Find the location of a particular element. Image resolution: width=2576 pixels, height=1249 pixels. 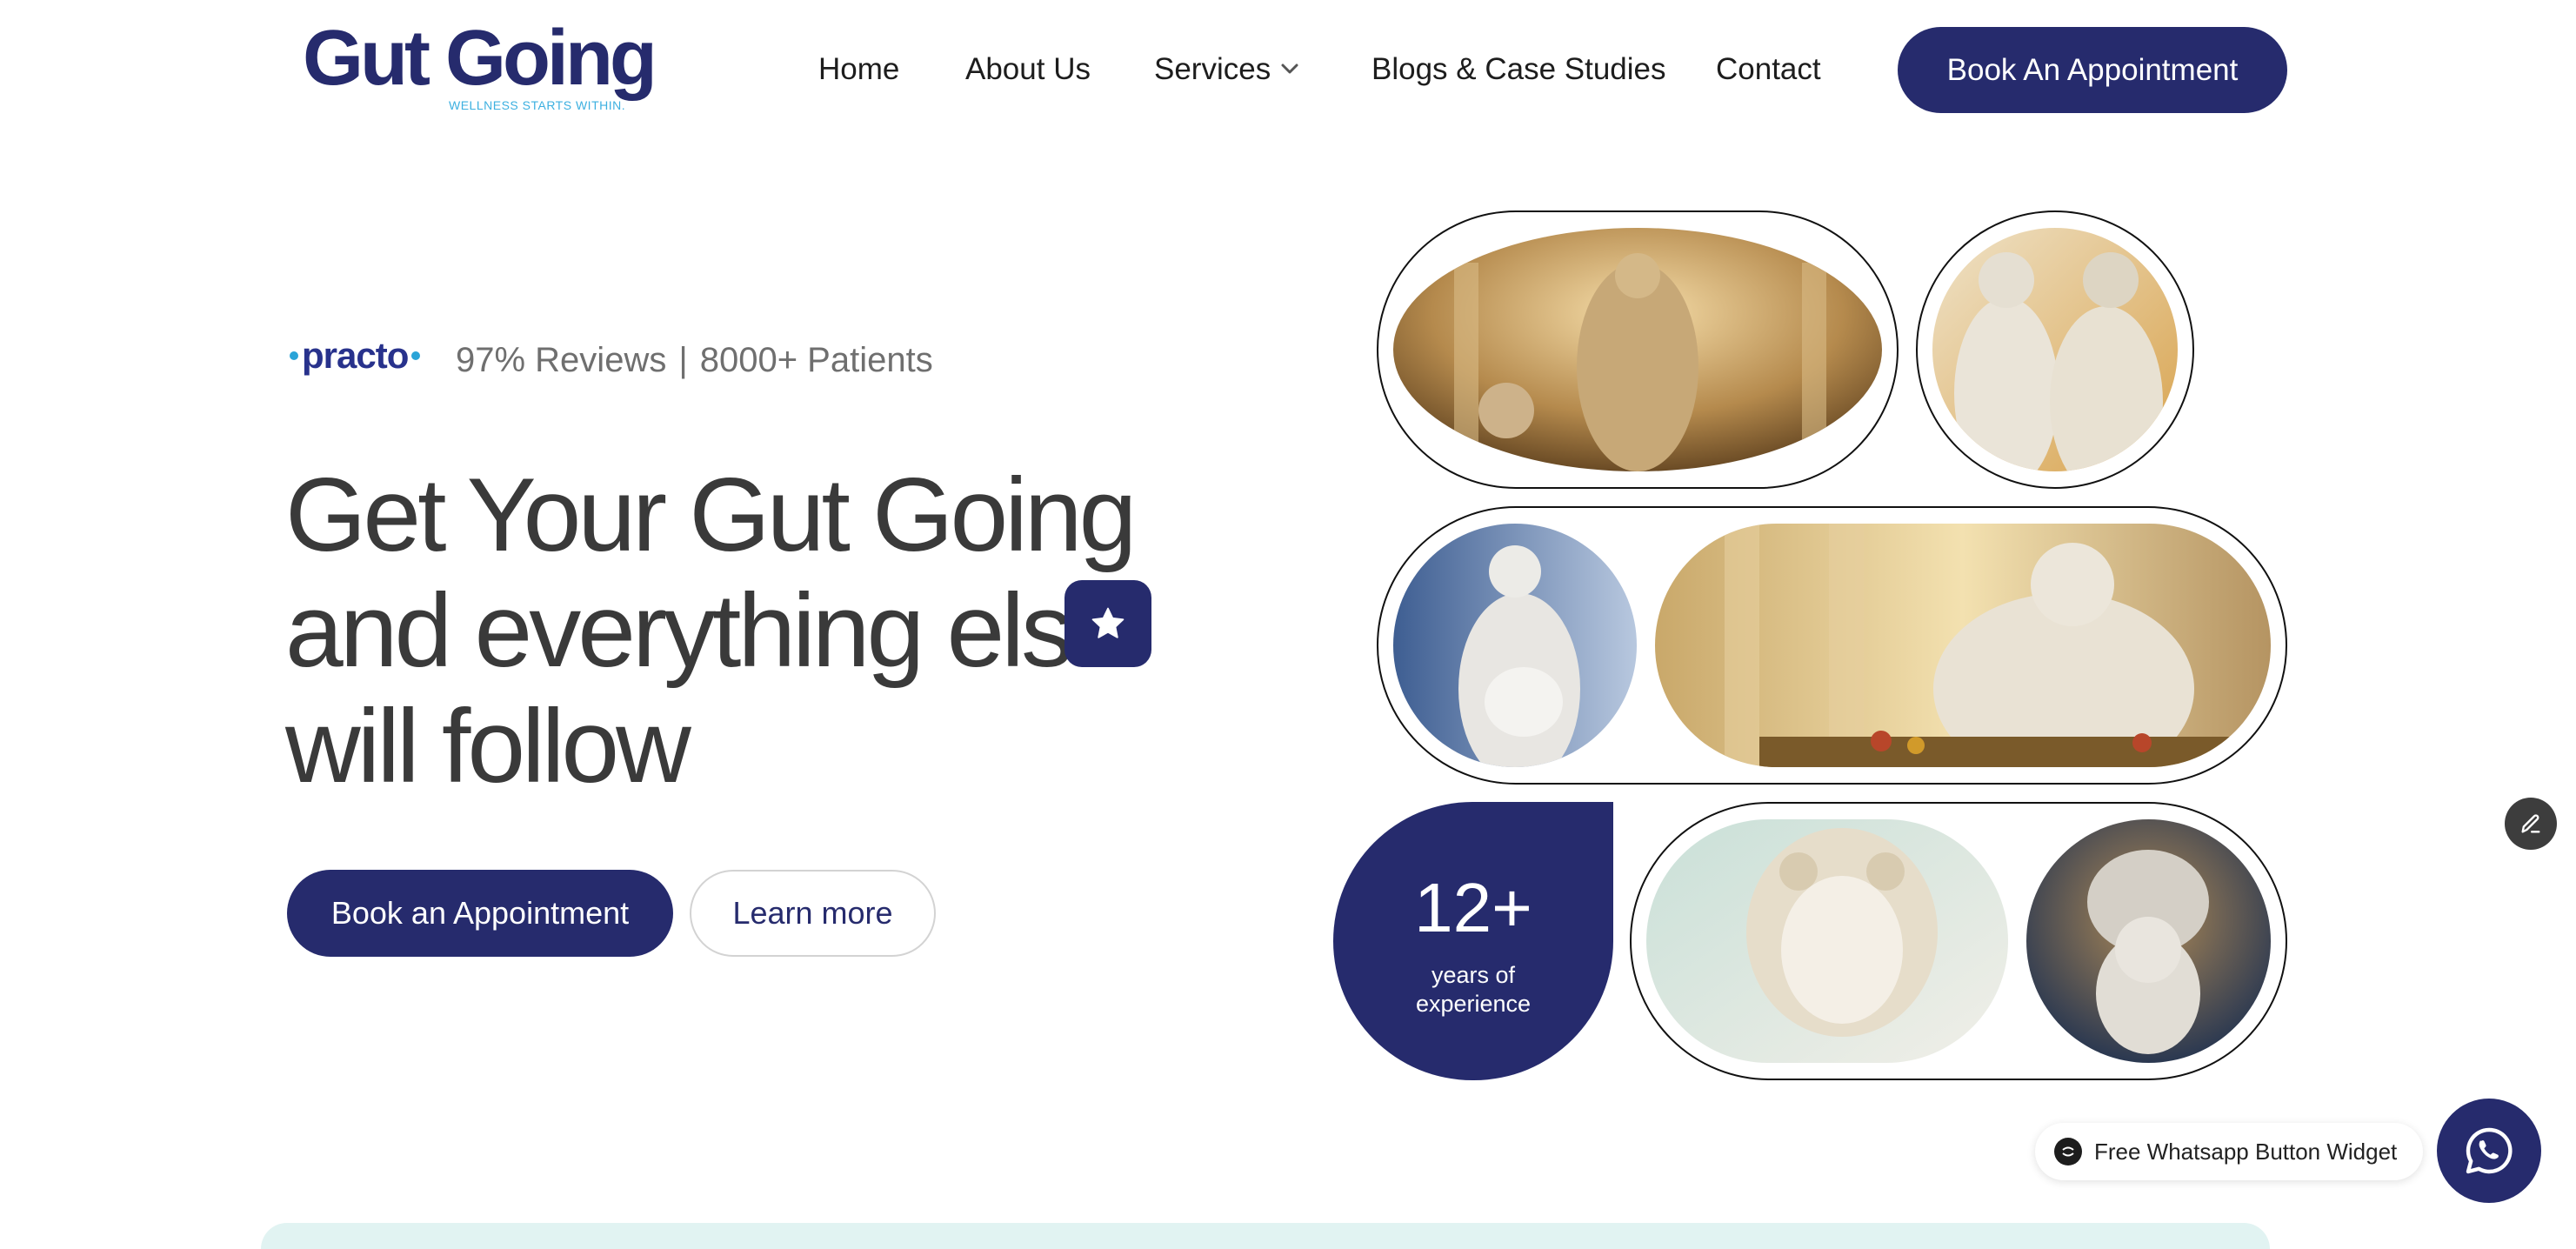

pencil-icon is located at coordinates (2530, 823).